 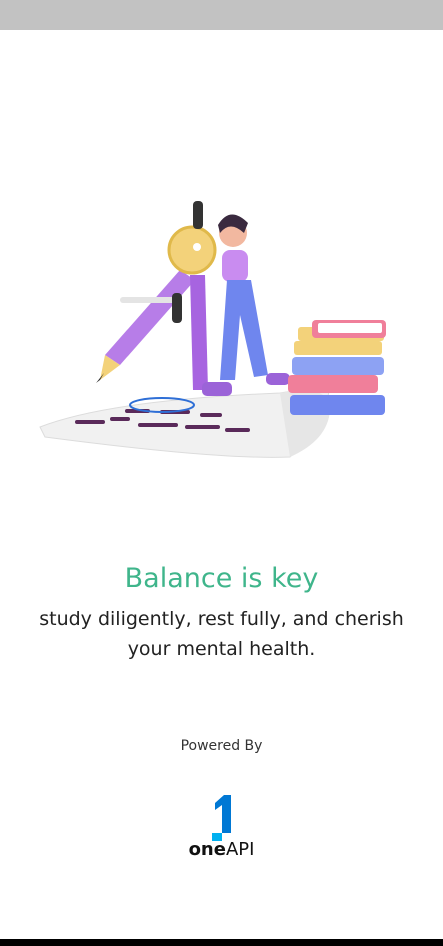 What do you see at coordinates (240, 849) in the screenshot?
I see `brand-name-api: API` at bounding box center [240, 849].